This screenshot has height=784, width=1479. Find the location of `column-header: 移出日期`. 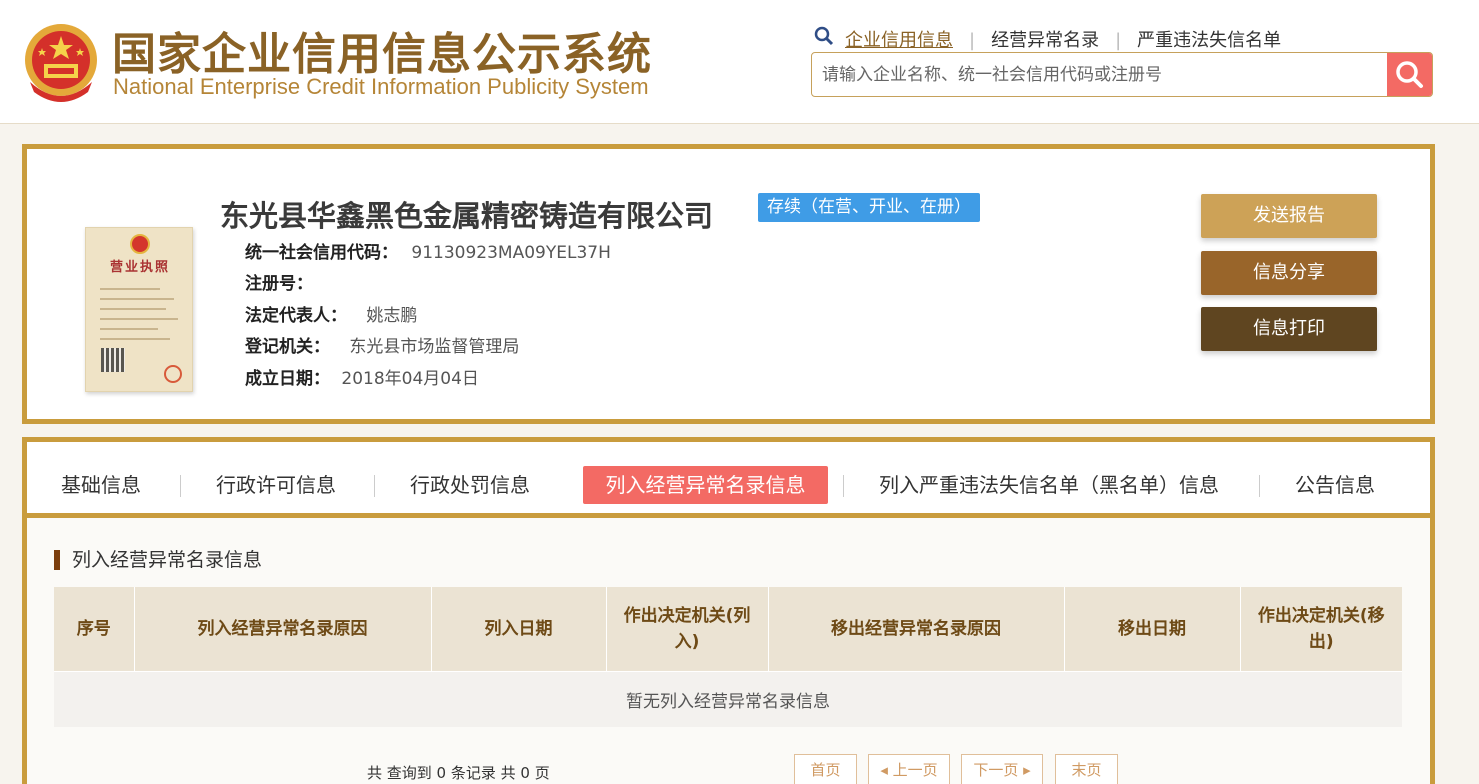

column-header: 移出日期 is located at coordinates (1152, 629).